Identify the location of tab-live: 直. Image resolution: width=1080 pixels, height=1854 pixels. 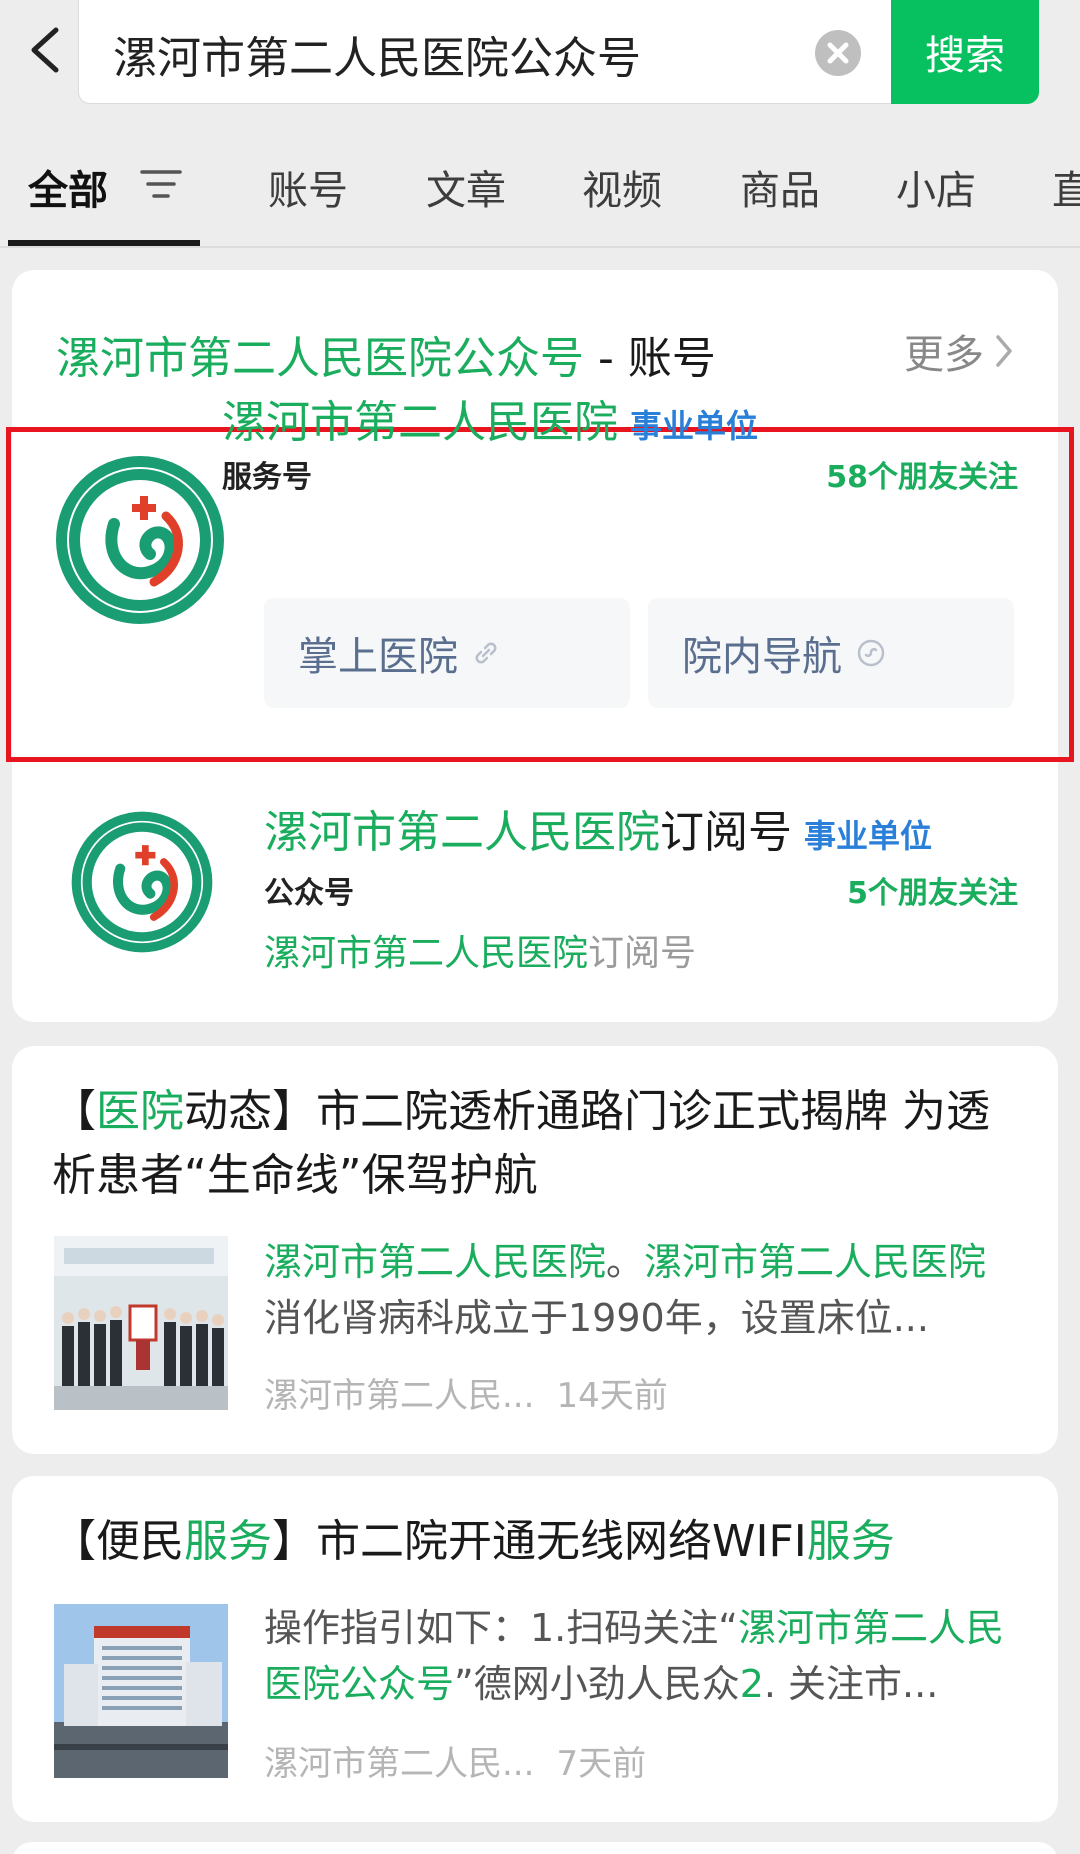
(1066, 187).